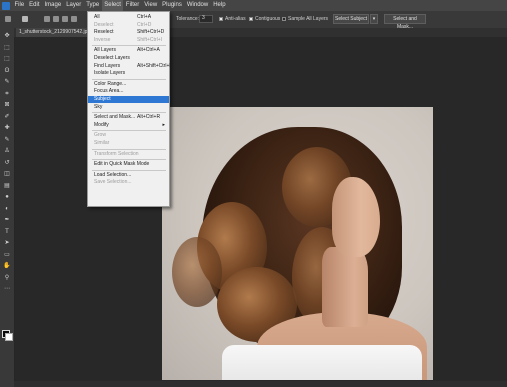  What do you see at coordinates (128, 125) in the screenshot?
I see `select-menu-item-modify: Modify ▸` at bounding box center [128, 125].